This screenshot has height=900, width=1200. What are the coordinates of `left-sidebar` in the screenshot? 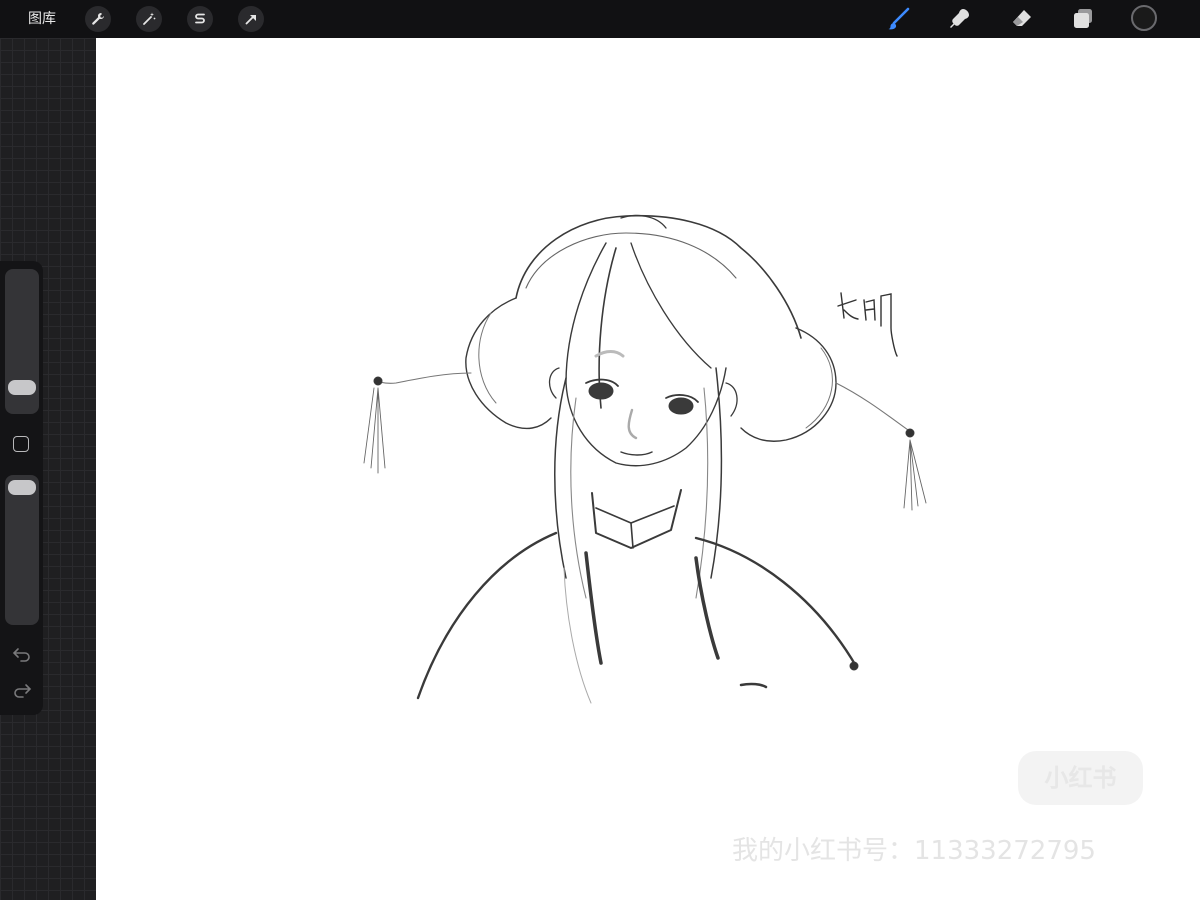 It's located at (21, 488).